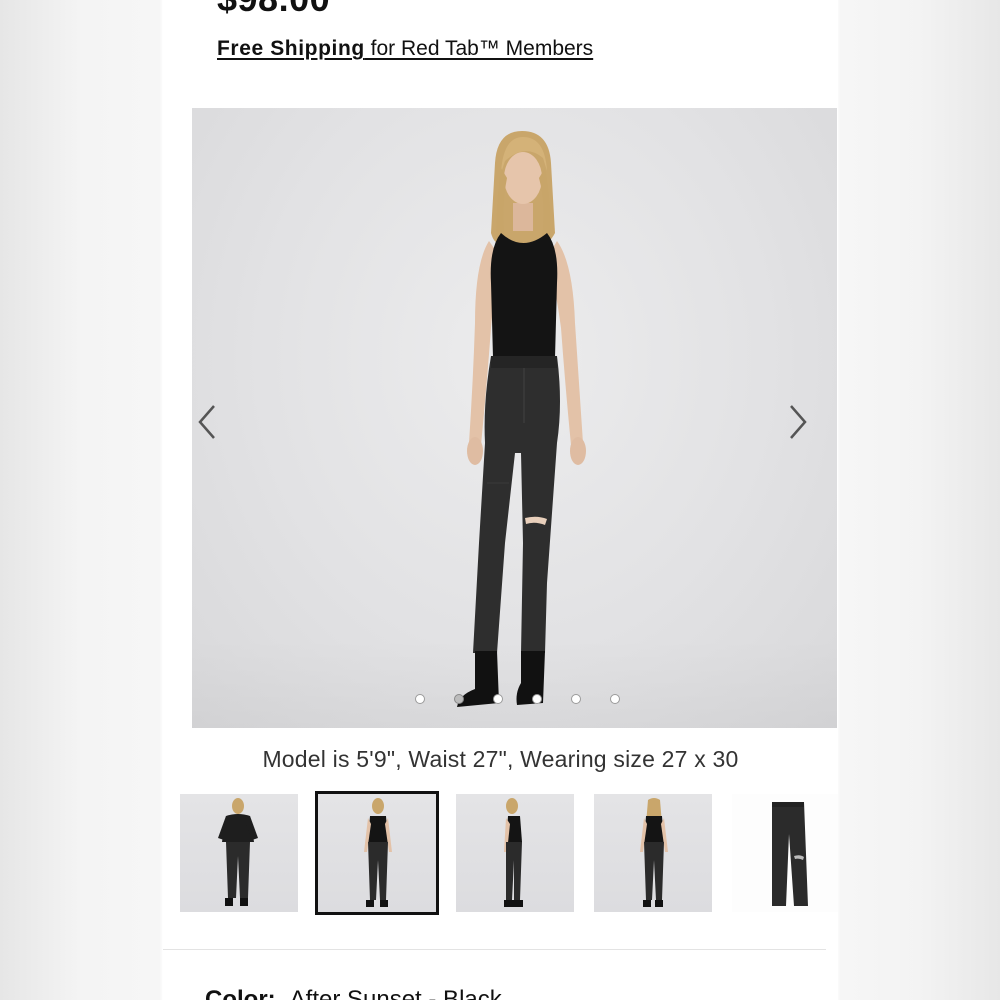 The image size is (1000, 1000). I want to click on red-tab-members-text: for Red Tab™ Members, so click(479, 48).